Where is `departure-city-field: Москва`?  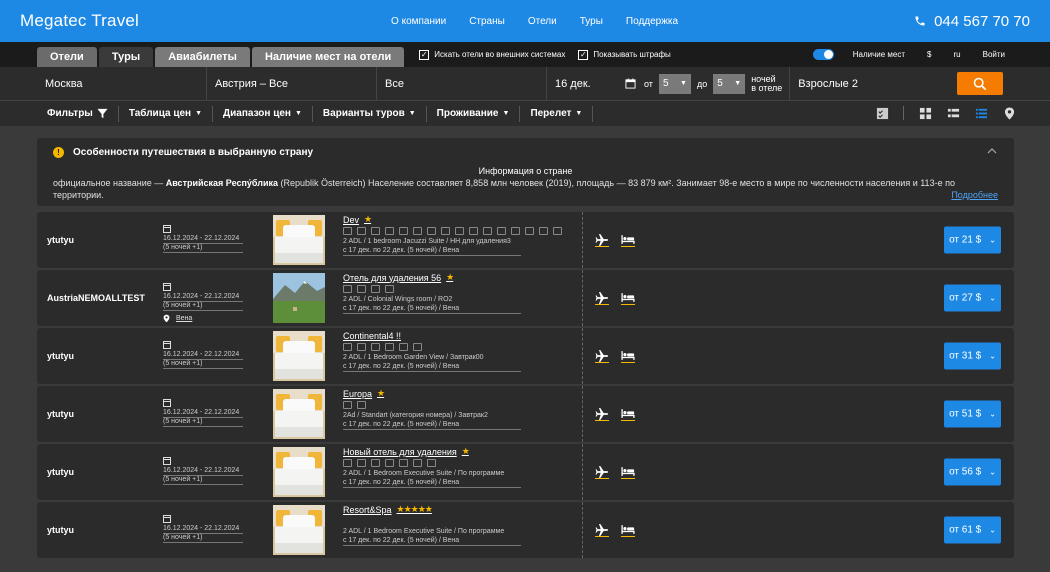 departure-city-field: Москва is located at coordinates (122, 83).